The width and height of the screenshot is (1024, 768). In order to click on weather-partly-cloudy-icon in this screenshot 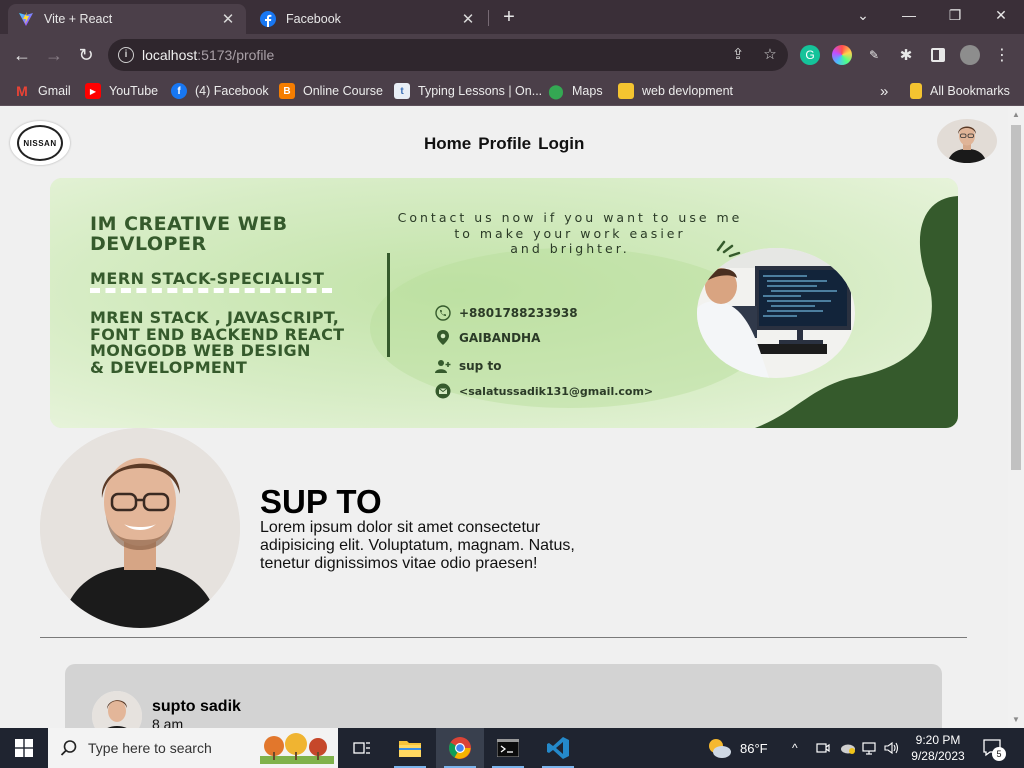, I will do `click(720, 748)`.